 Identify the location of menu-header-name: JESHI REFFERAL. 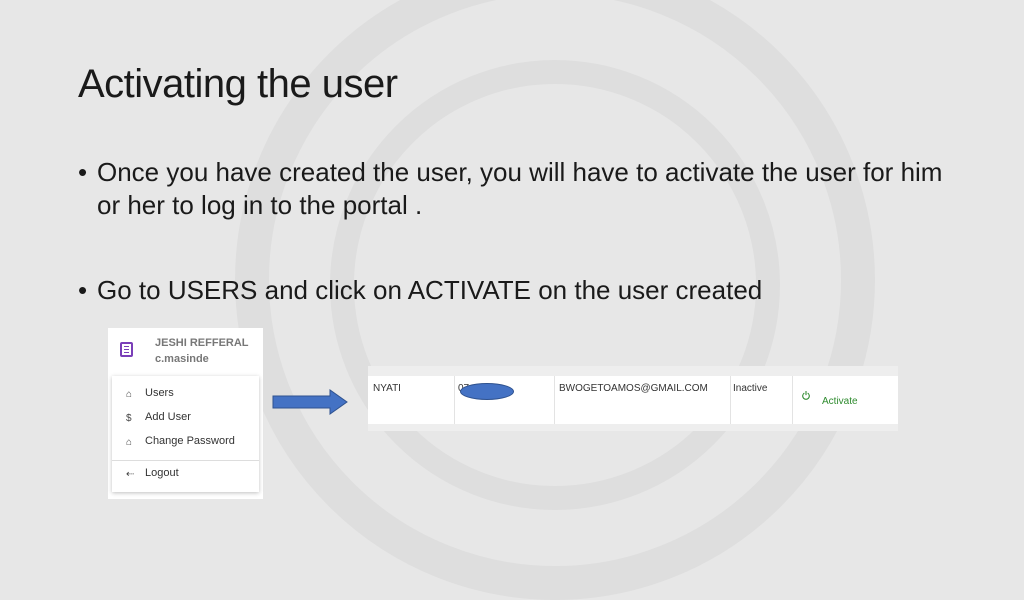
(202, 343).